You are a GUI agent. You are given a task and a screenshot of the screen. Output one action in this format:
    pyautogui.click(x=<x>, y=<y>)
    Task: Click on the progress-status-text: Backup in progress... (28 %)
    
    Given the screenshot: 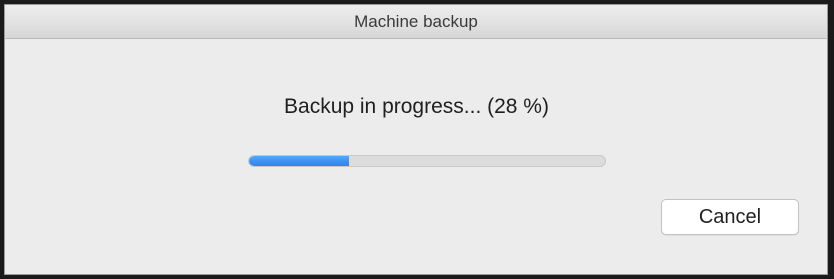 What is the action you would take?
    pyautogui.click(x=416, y=106)
    